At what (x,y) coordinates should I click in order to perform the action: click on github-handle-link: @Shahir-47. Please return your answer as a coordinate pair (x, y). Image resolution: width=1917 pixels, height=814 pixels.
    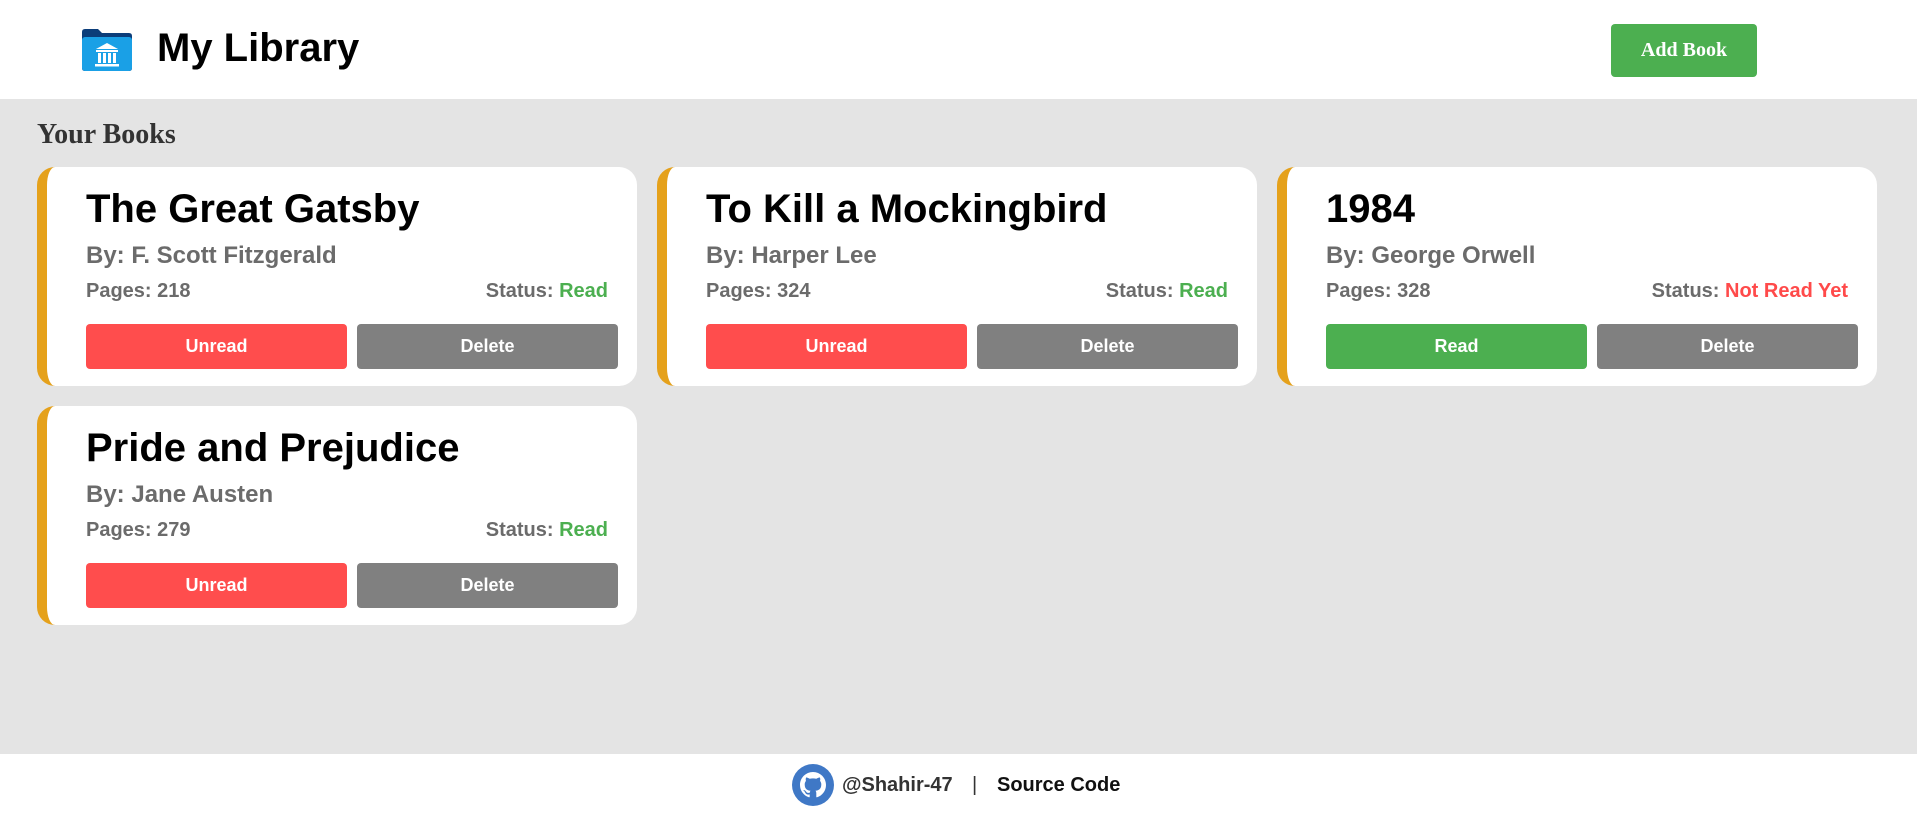
    Looking at the image, I should click on (897, 785).